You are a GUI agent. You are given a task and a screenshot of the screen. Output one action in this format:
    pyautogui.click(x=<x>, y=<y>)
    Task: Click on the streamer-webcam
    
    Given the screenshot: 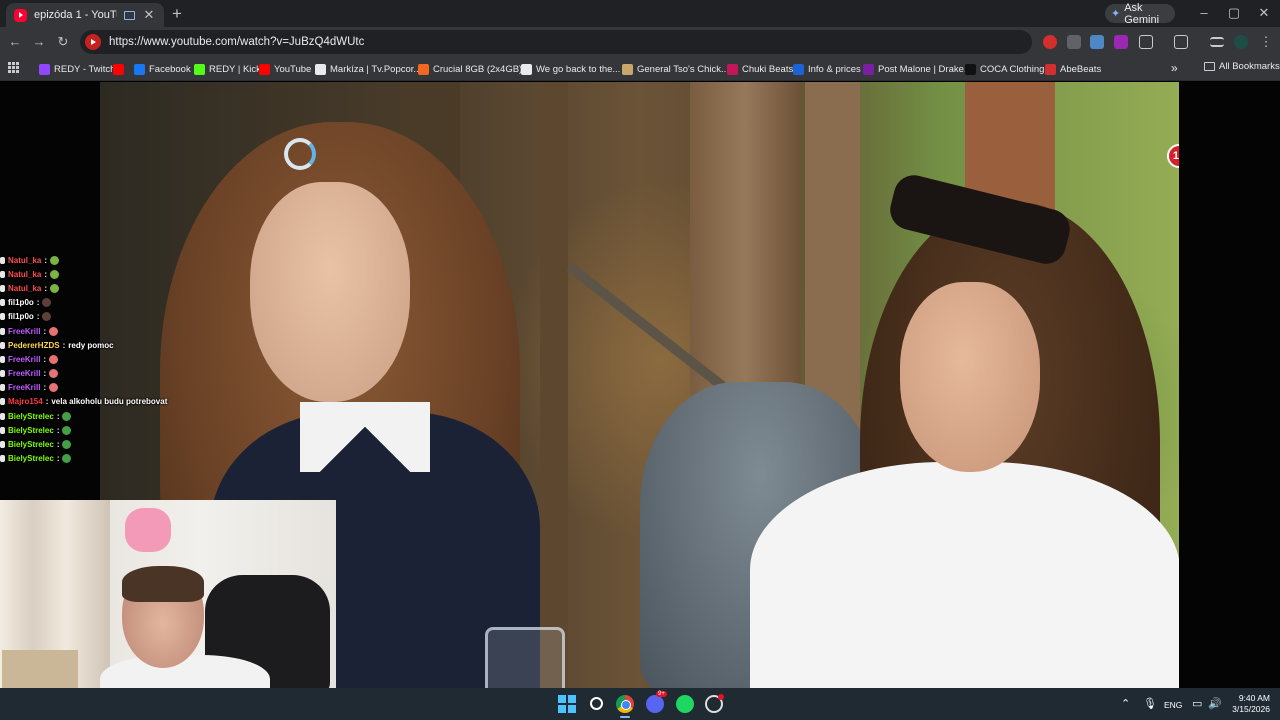 What is the action you would take?
    pyautogui.click(x=168, y=594)
    